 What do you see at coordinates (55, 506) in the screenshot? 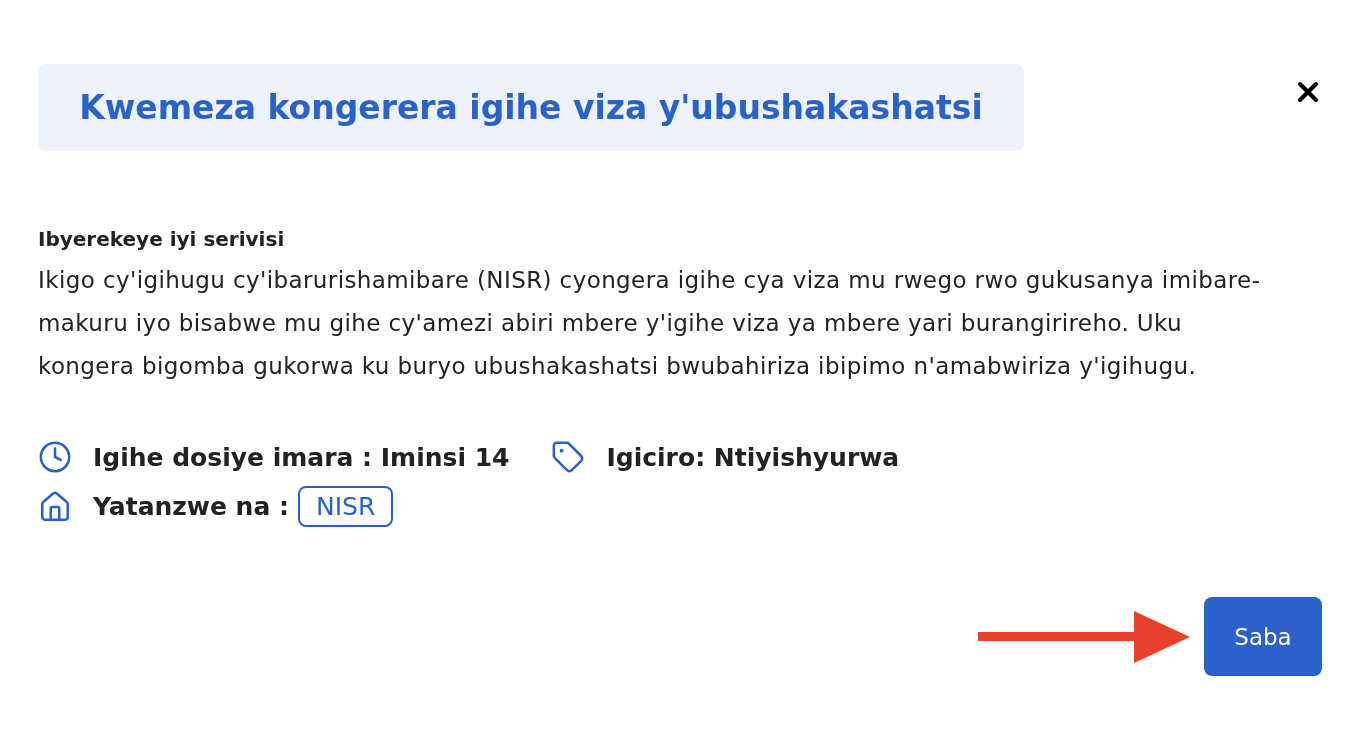
I see `house-icon` at bounding box center [55, 506].